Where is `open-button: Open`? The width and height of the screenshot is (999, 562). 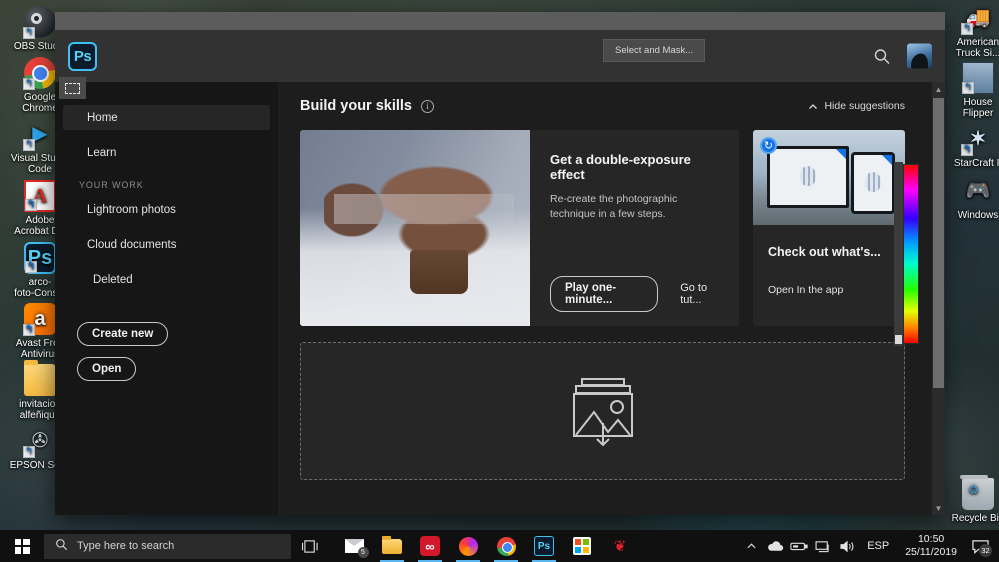 open-button: Open is located at coordinates (107, 369).